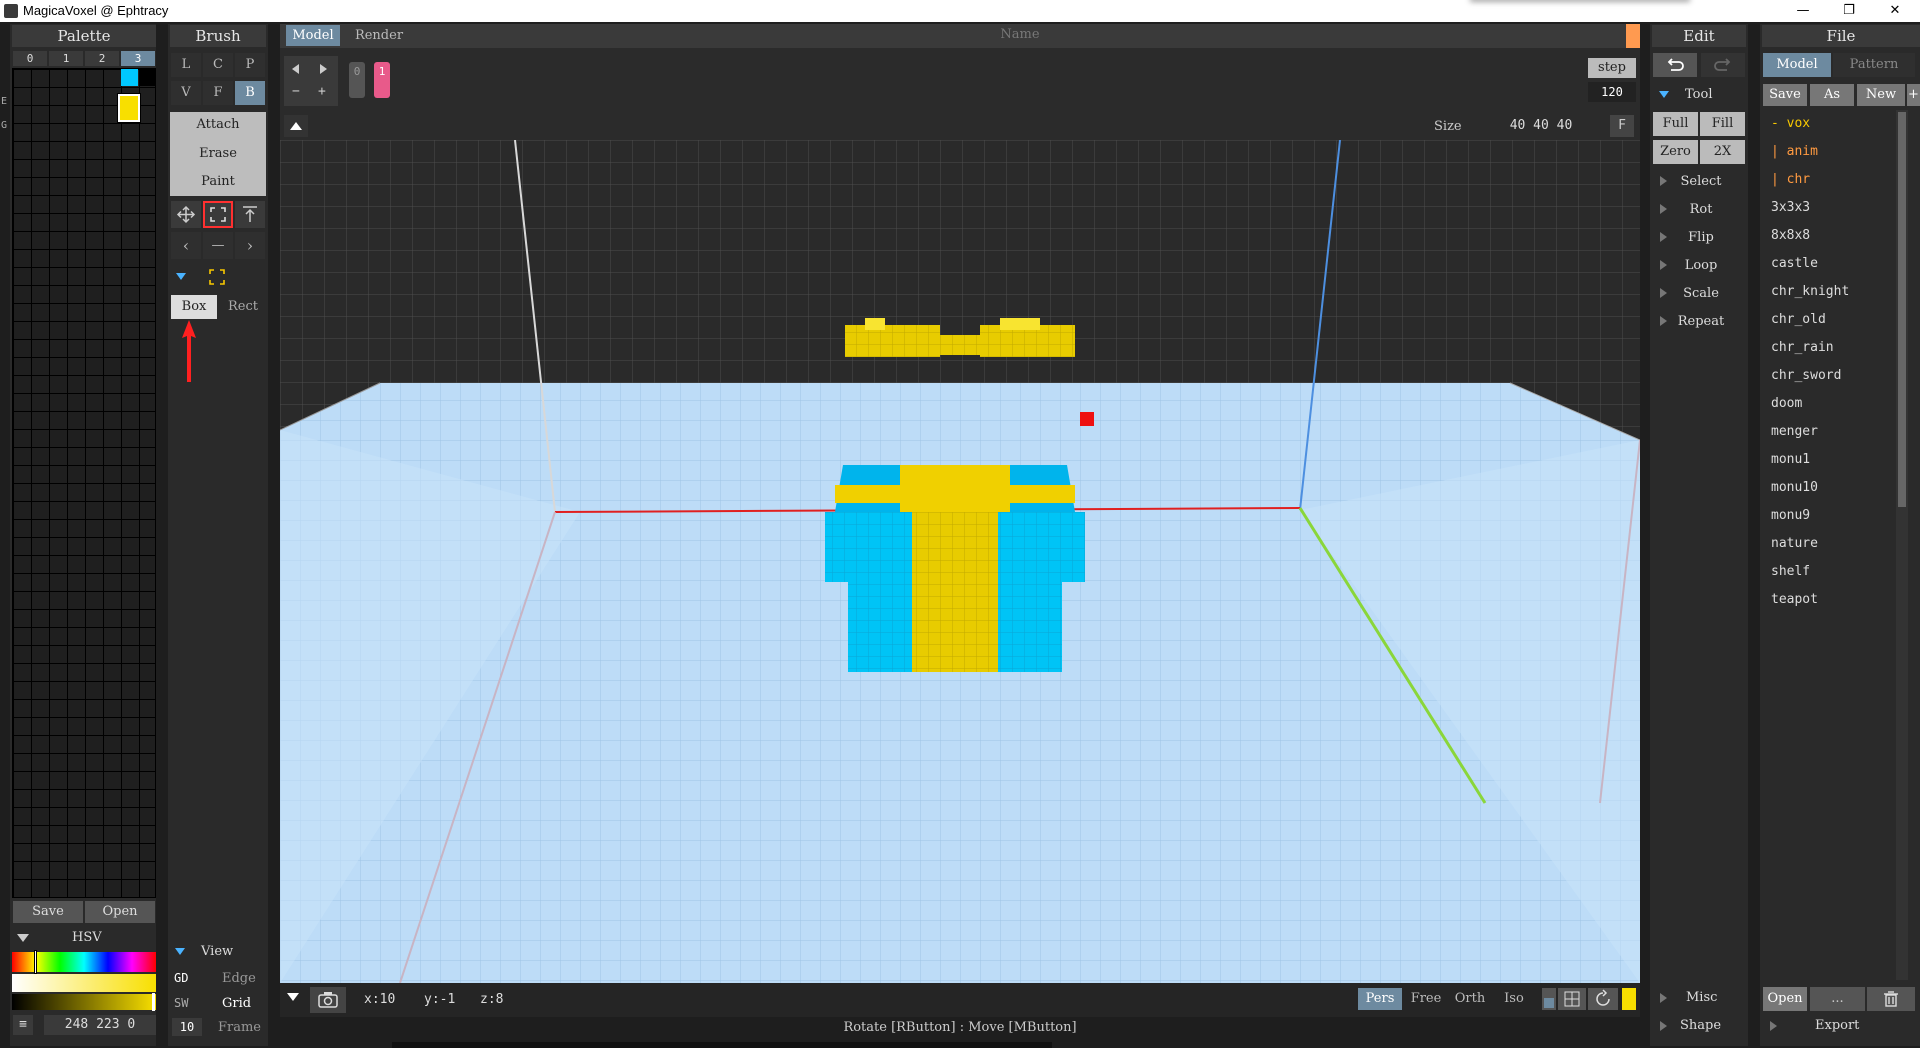  I want to click on export-section: Export, so click(1837, 1025).